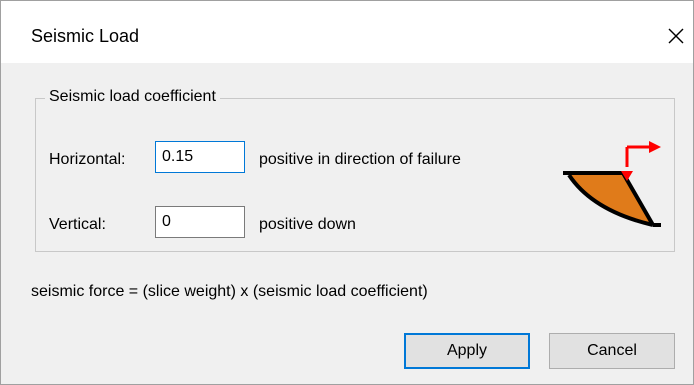 Image resolution: width=694 pixels, height=385 pixels. What do you see at coordinates (467, 351) in the screenshot?
I see `apply-button: Apply` at bounding box center [467, 351].